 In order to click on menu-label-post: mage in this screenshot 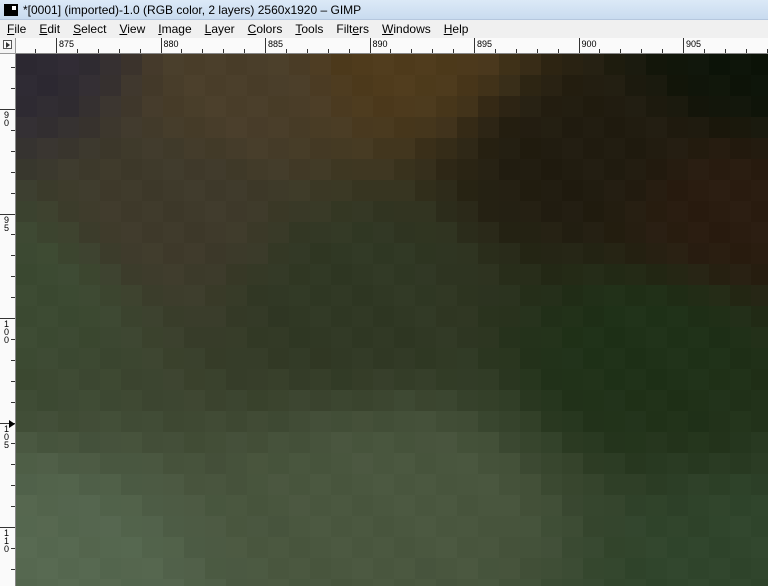, I will do `click(176, 29)`.